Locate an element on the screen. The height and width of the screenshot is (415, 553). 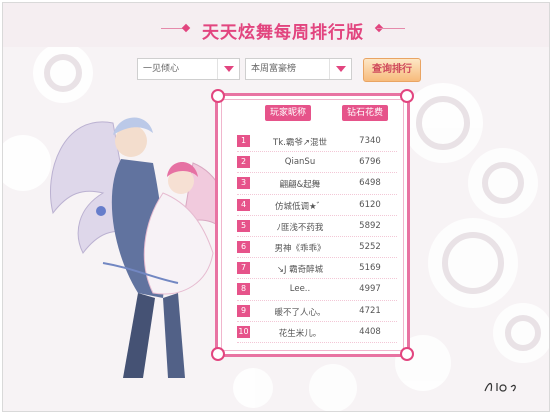
title-diamond-left is located at coordinates (186, 28).